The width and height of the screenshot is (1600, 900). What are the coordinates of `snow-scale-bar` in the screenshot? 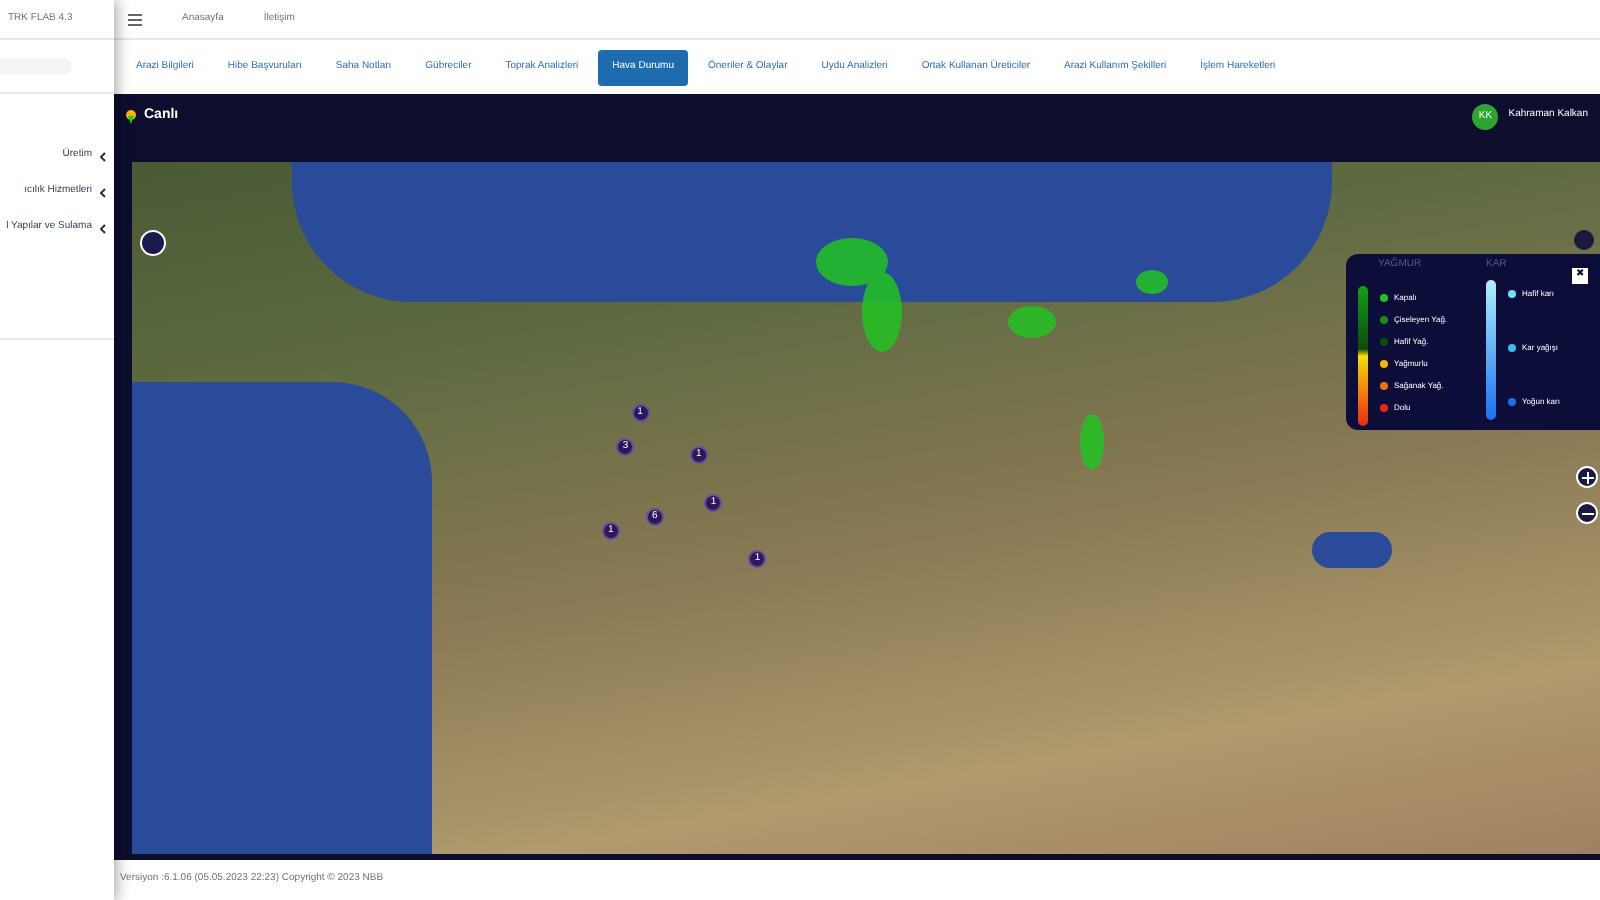 It's located at (1491, 350).